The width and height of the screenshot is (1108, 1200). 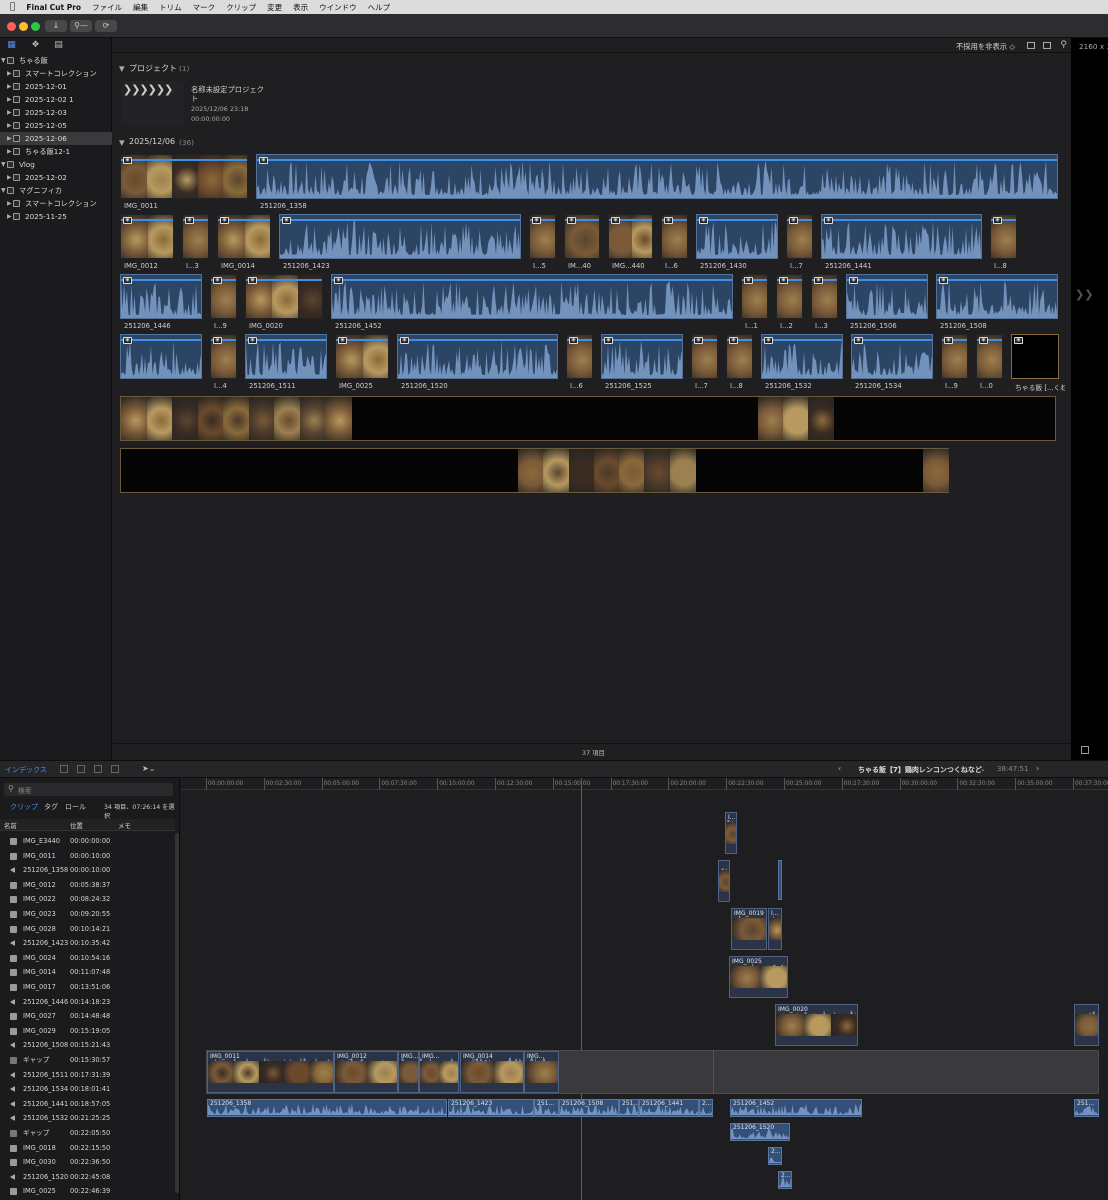 What do you see at coordinates (148, 768) in the screenshot?
I see `select-tool-icon: ➤⌄` at bounding box center [148, 768].